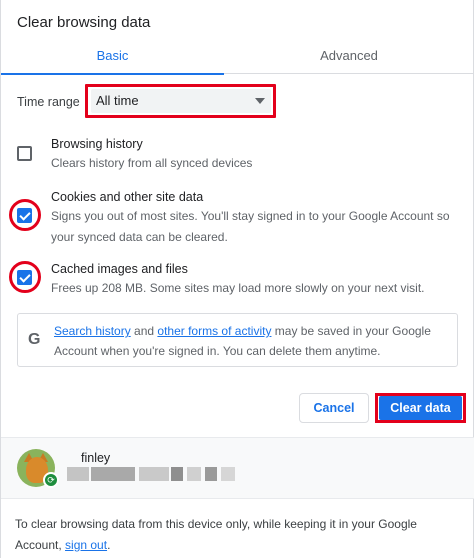  Describe the element at coordinates (24, 215) in the screenshot. I see `cookies-checkbox` at that location.